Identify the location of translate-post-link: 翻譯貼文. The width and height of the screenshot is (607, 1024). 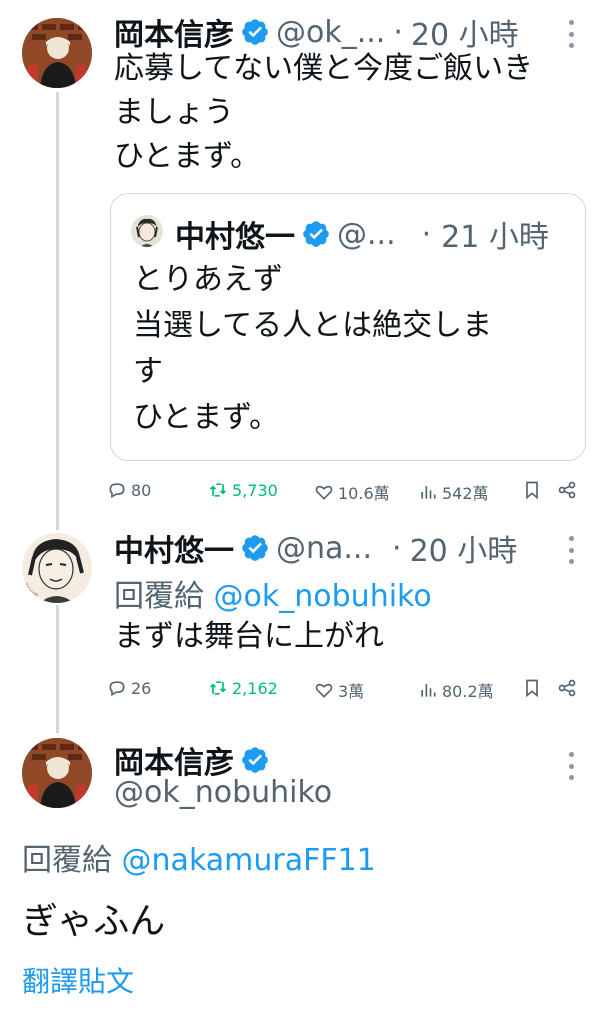
(78, 980).